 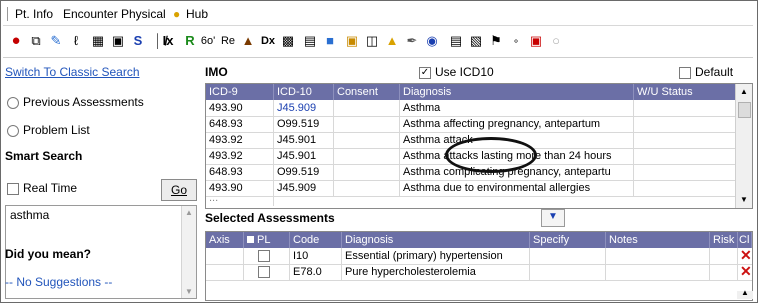 I want to click on disabled-icon: ○, so click(x=556, y=40).